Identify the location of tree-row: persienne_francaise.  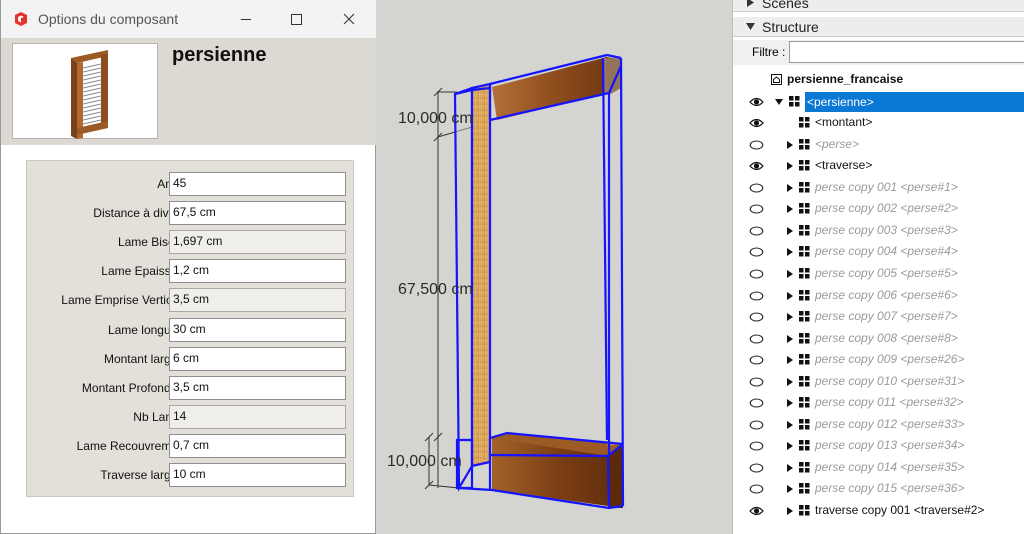
(878, 80).